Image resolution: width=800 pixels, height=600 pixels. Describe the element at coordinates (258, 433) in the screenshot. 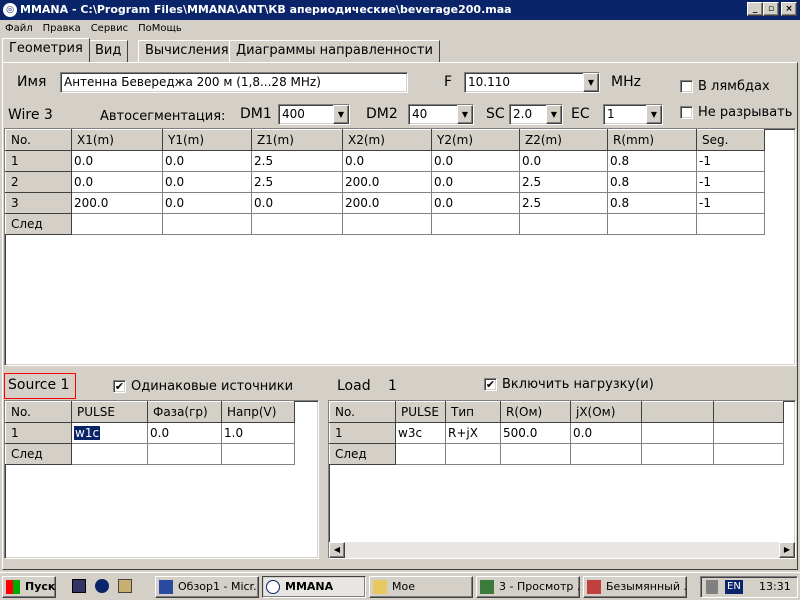

I see `cell: 1.0` at that location.